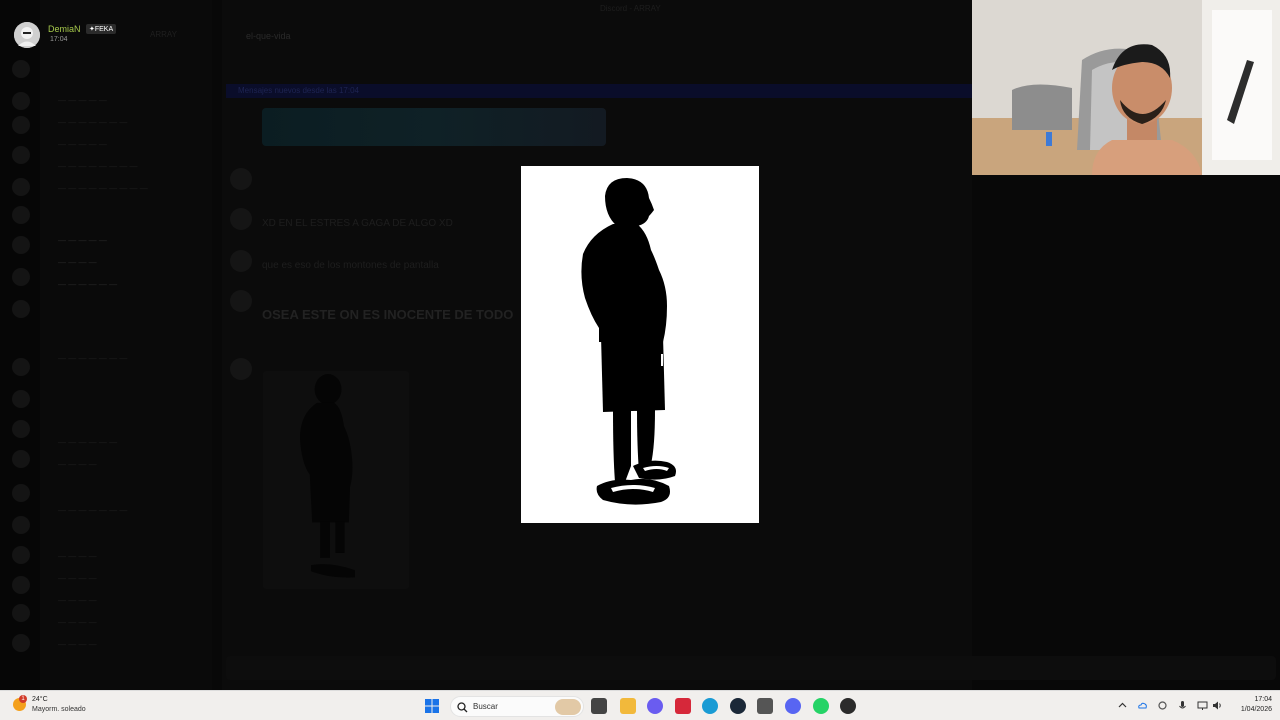  What do you see at coordinates (628, 706) in the screenshot?
I see `file-explorer-icon` at bounding box center [628, 706].